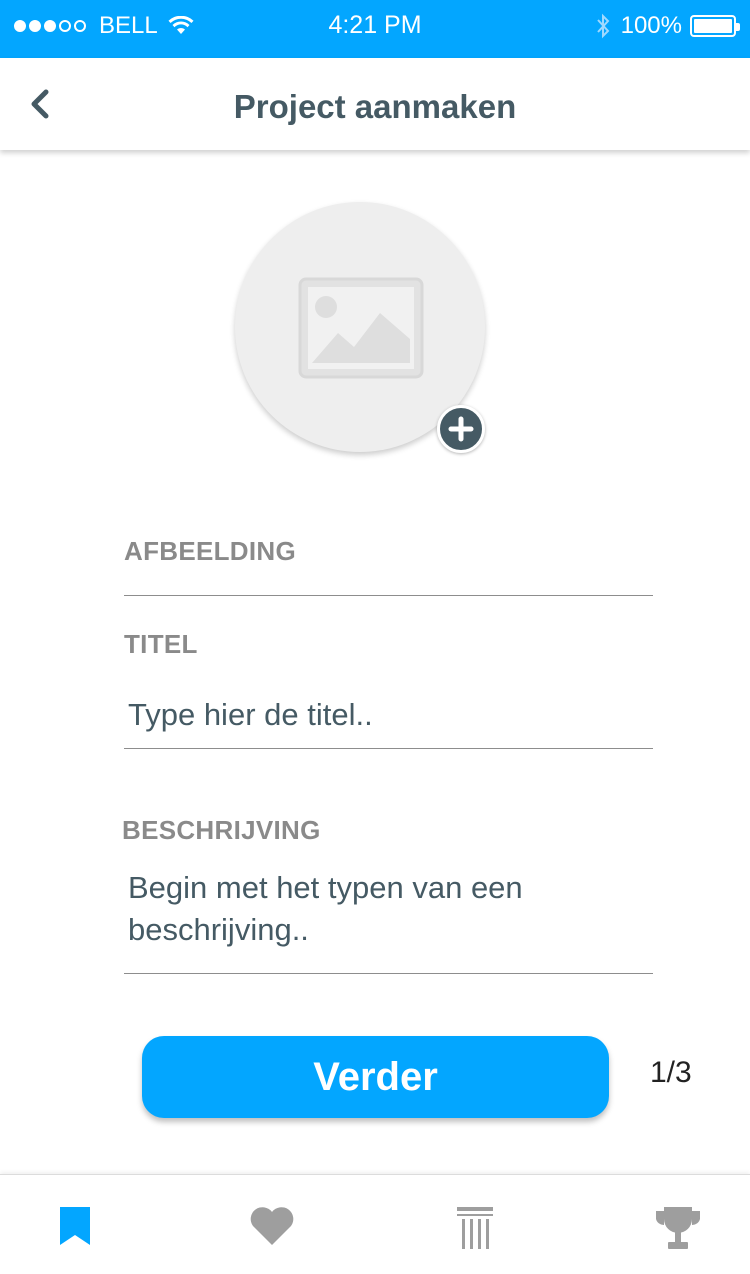 Image resolution: width=750 pixels, height=1274 pixels. What do you see at coordinates (161, 644) in the screenshot?
I see `title-label: TITEL` at bounding box center [161, 644].